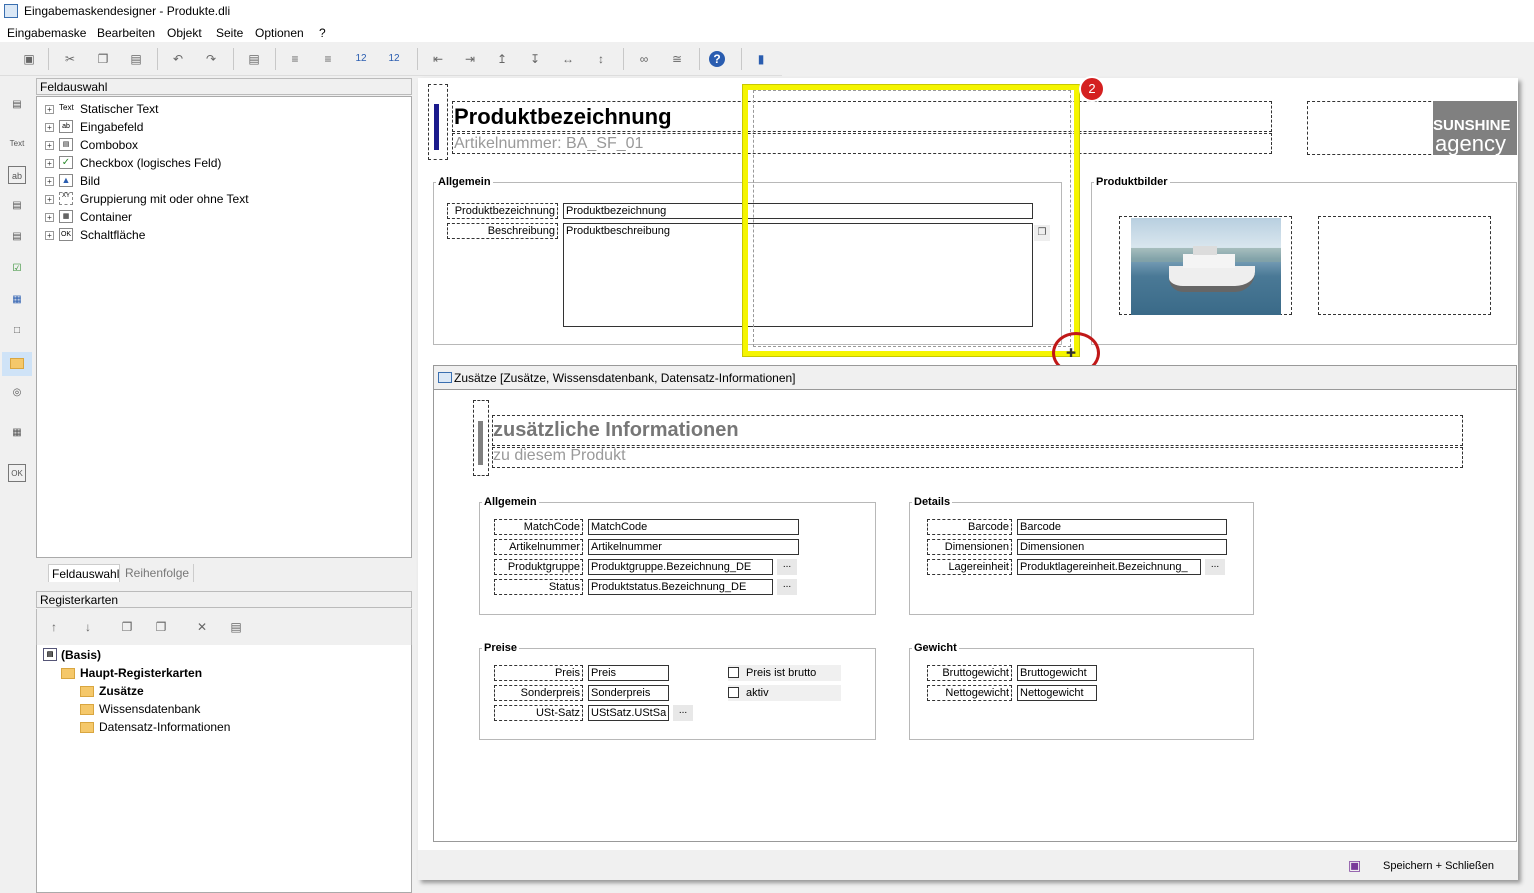  What do you see at coordinates (932, 502) in the screenshot?
I see `details-group-label: Details` at bounding box center [932, 502].